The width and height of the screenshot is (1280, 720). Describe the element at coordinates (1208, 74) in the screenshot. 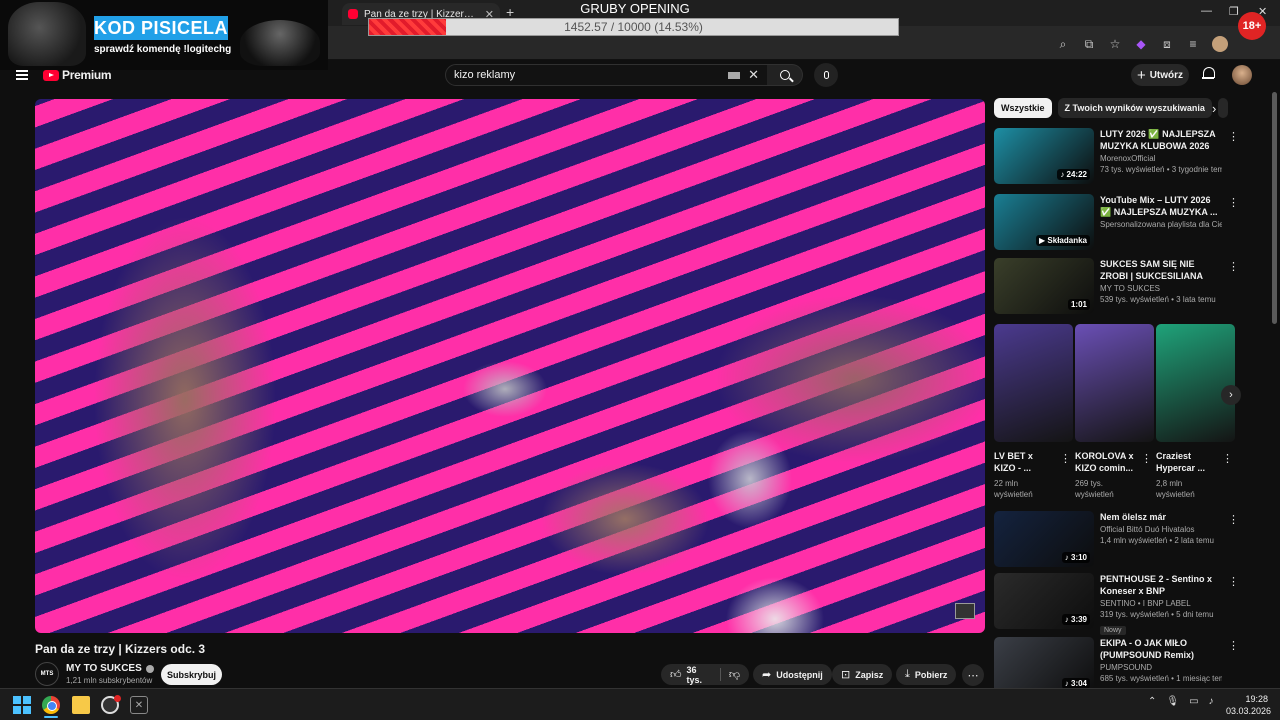

I see `notifications-bell-icon` at that location.